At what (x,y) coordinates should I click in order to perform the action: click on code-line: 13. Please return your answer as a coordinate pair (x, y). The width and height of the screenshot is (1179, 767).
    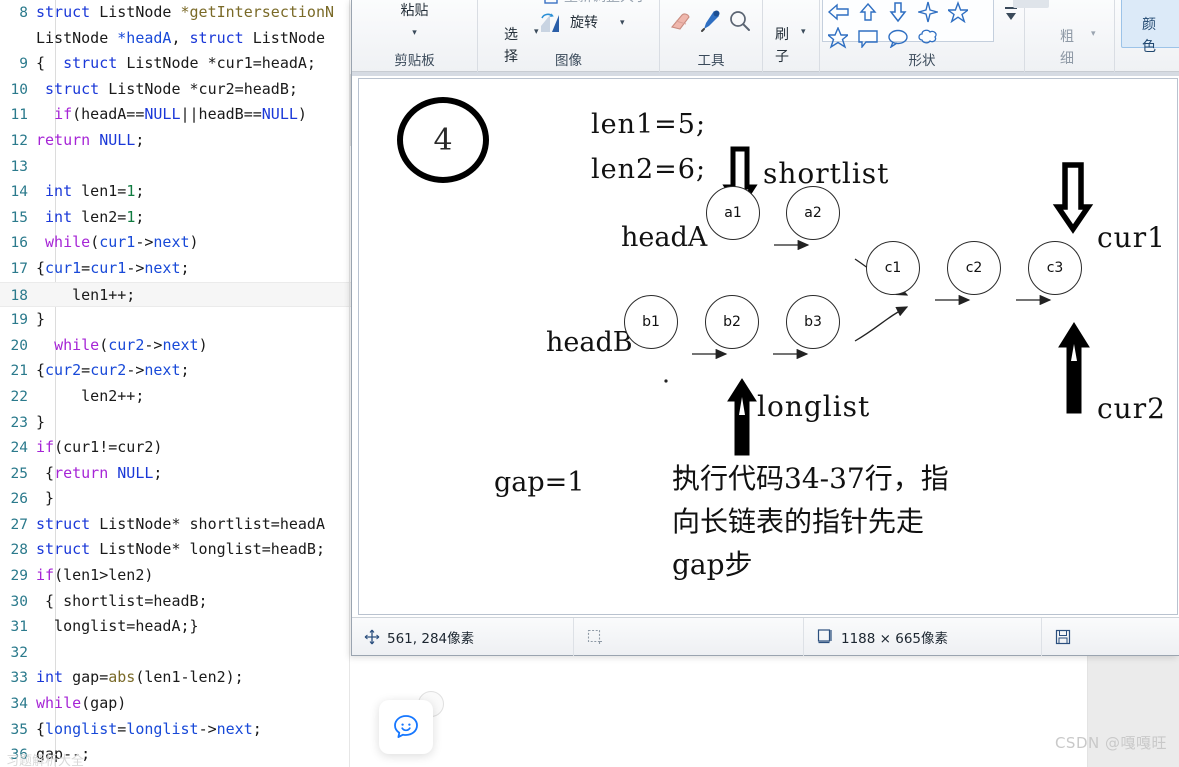
    Looking at the image, I should click on (180, 167).